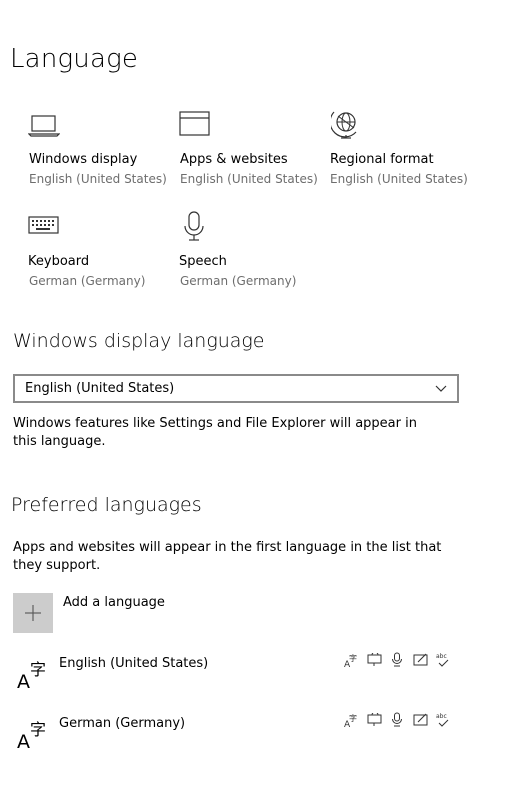  What do you see at coordinates (234, 159) in the screenshot?
I see `tile-title: Apps & websites` at bounding box center [234, 159].